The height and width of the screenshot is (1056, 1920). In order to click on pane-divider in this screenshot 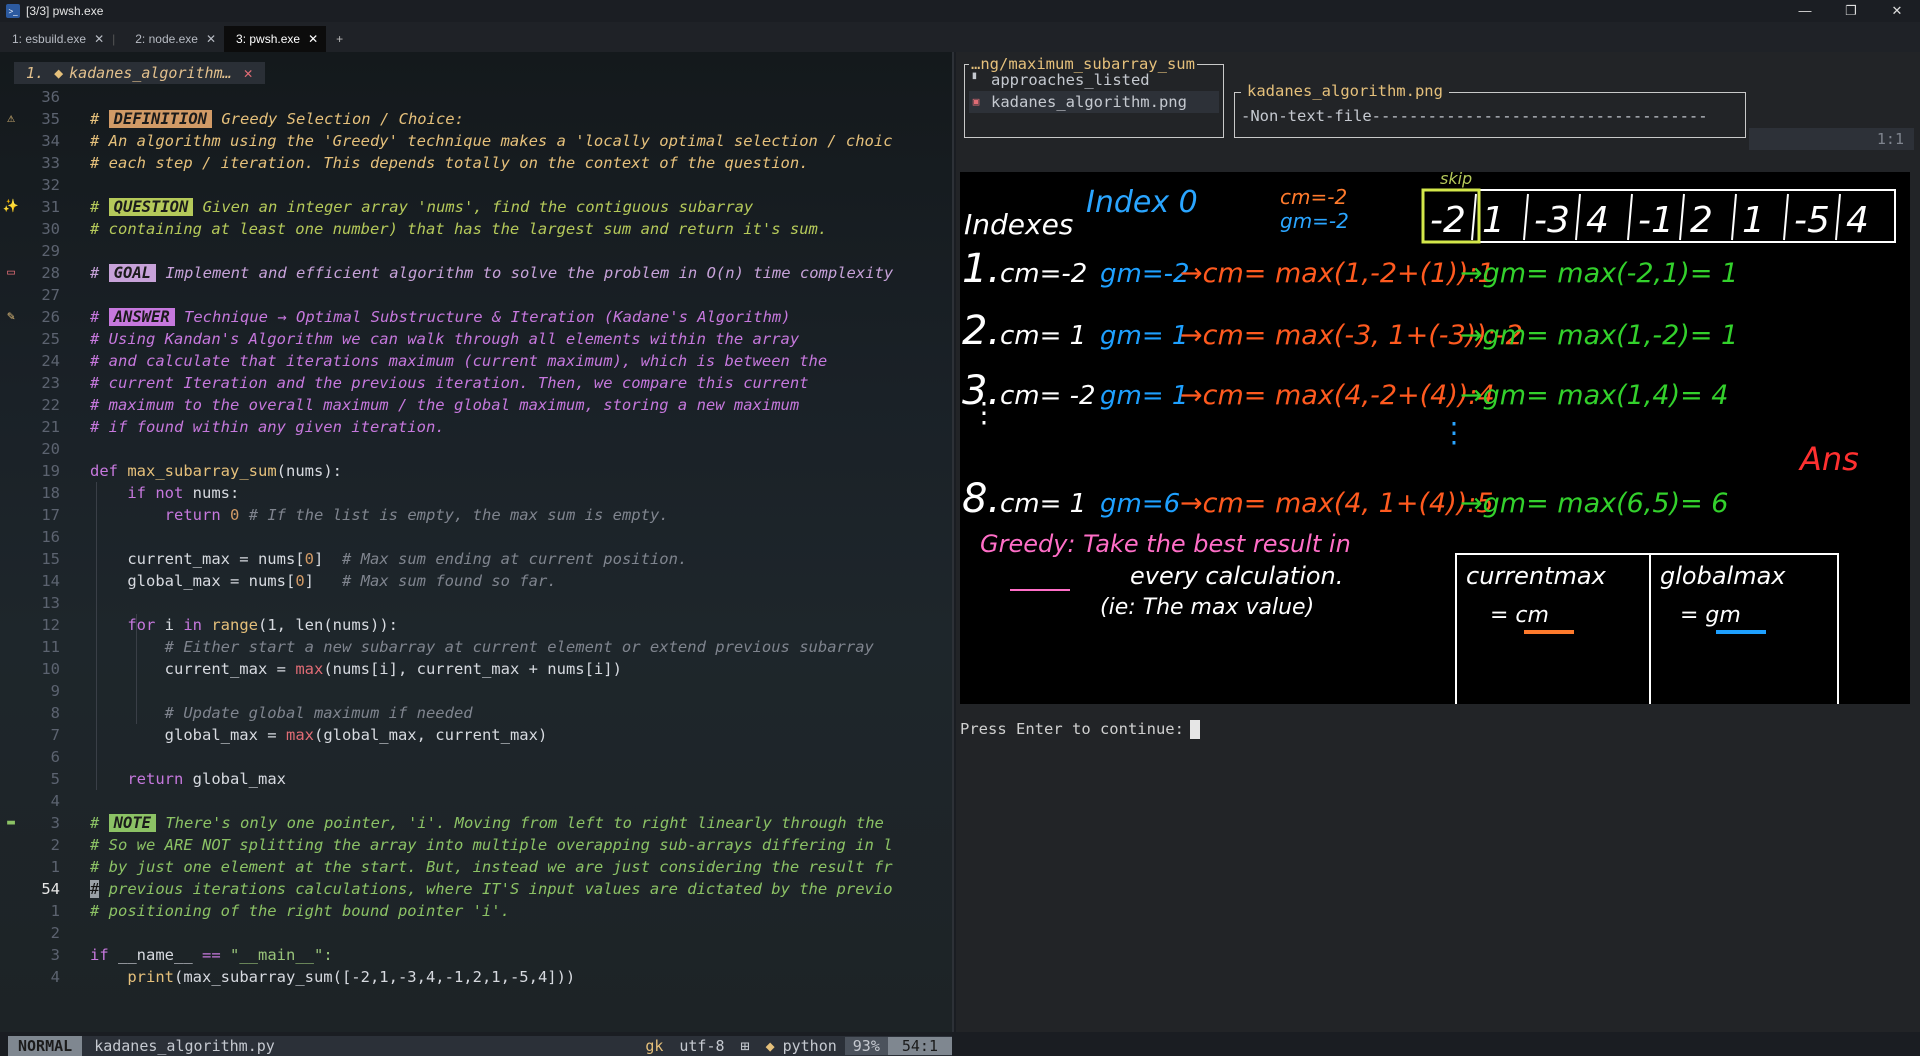, I will do `click(953, 542)`.